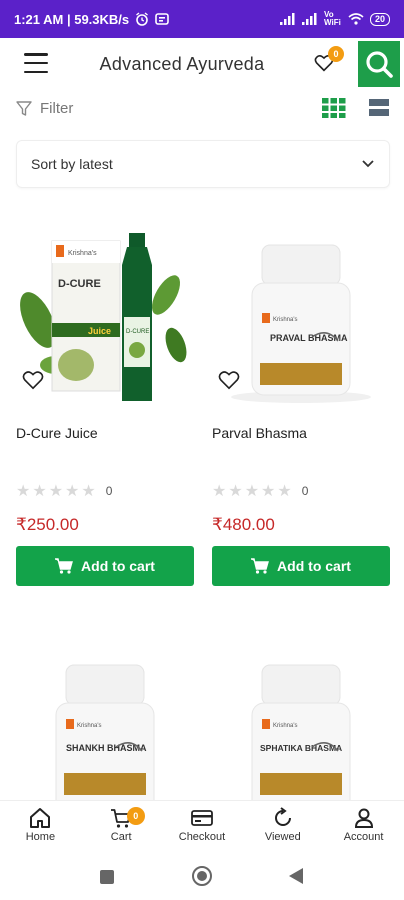  What do you see at coordinates (282, 837) in the screenshot?
I see `nav-viewed-label: Viewed` at bounding box center [282, 837].